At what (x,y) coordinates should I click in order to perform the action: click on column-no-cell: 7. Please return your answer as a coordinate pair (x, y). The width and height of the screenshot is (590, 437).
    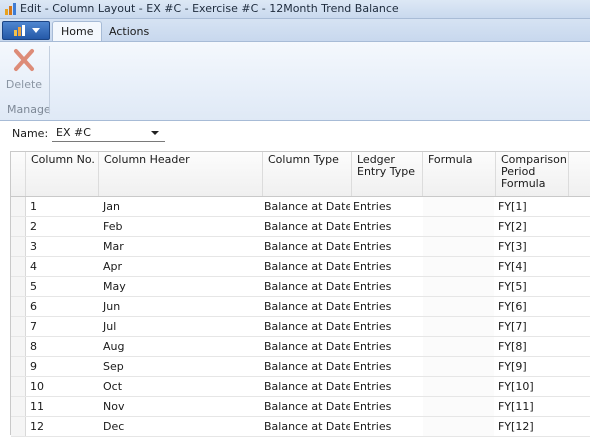
    Looking at the image, I should click on (61, 326).